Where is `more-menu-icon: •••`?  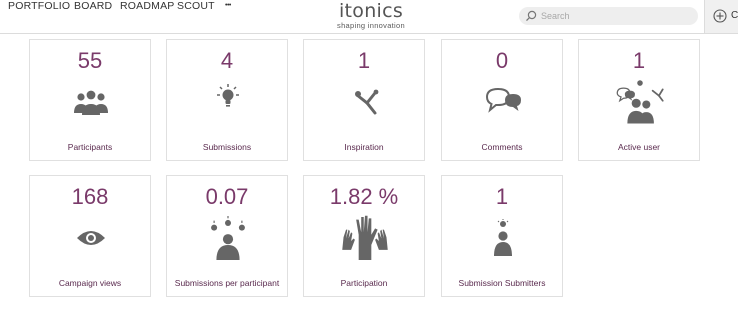
more-menu-icon: ••• is located at coordinates (228, 5).